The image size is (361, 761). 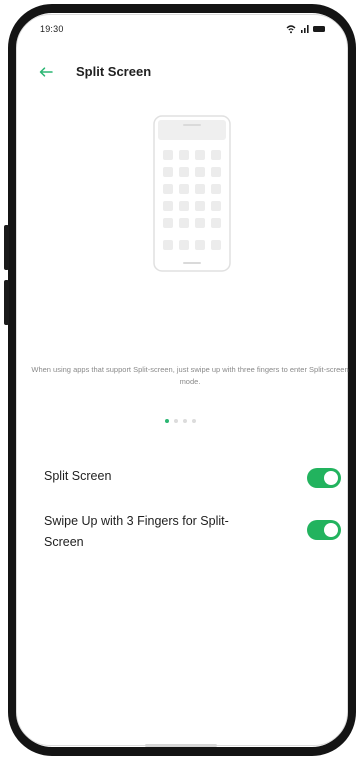 I want to click on signal-icon, so click(x=305, y=29).